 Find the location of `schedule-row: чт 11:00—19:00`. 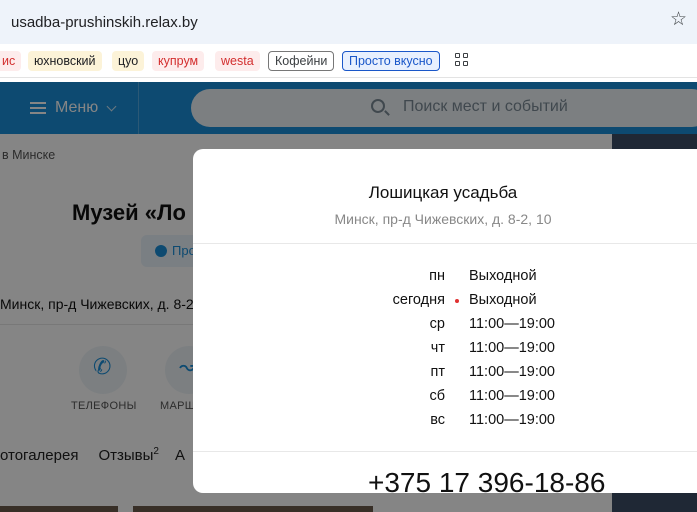

schedule-row: чт 11:00—19:00 is located at coordinates (445, 348).